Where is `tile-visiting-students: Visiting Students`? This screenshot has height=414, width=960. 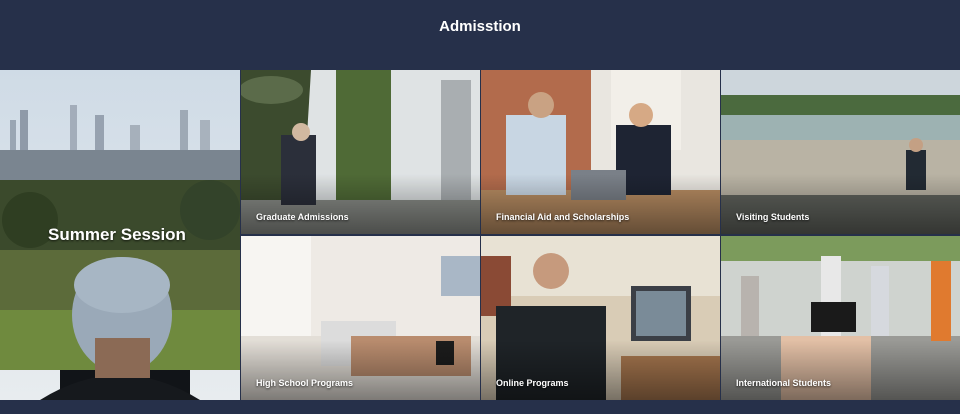 tile-visiting-students: Visiting Students is located at coordinates (840, 152).